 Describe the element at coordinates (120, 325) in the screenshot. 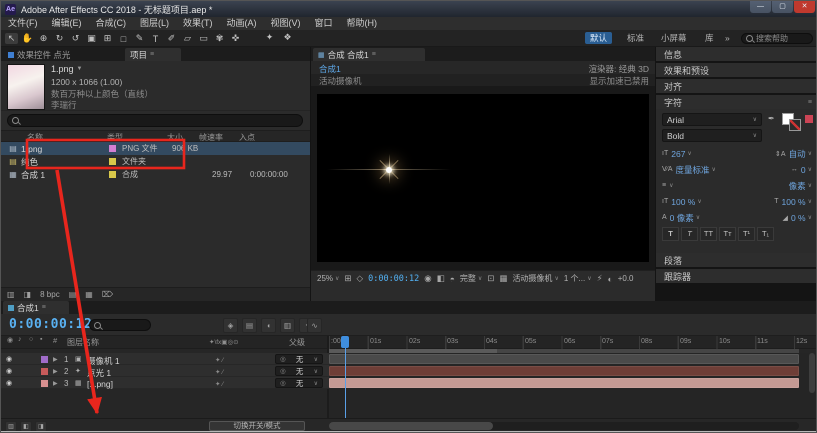

I see `timeline-search-input` at that location.